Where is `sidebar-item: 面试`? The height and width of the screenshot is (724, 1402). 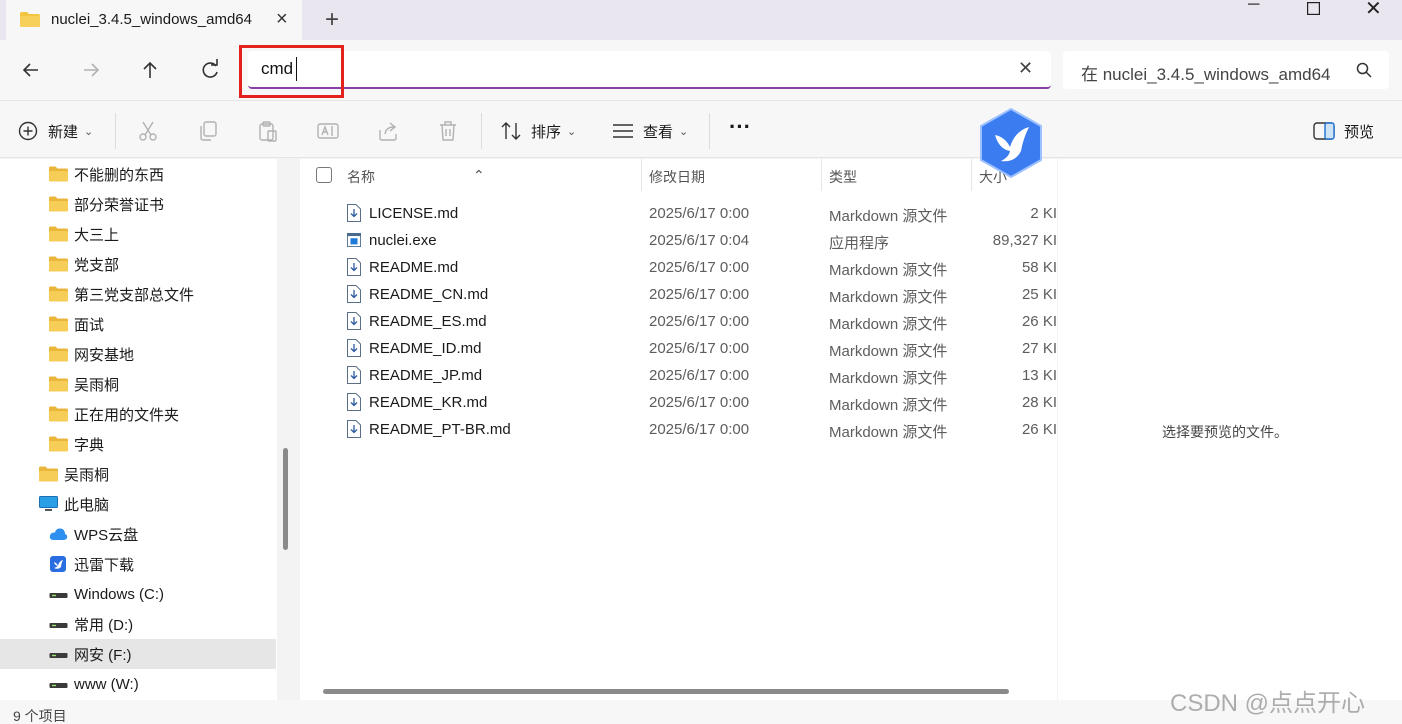
sidebar-item: 面试 is located at coordinates (76, 324).